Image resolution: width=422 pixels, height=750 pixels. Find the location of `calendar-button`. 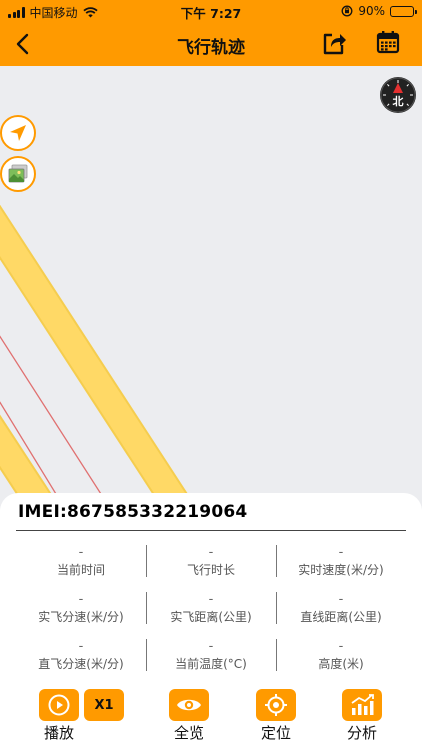

calendar-button is located at coordinates (389, 43).